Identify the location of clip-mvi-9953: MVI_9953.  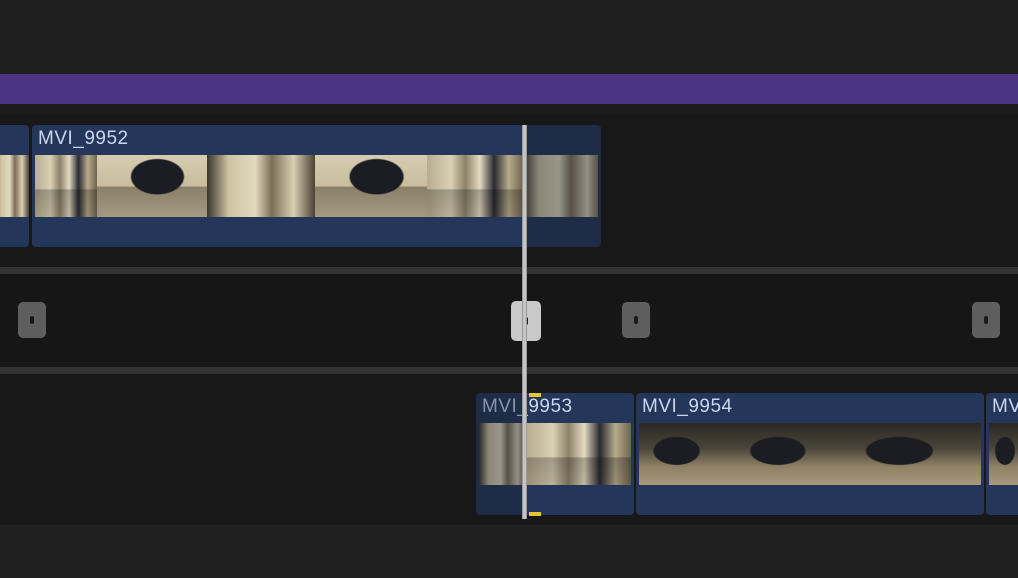
(555, 454).